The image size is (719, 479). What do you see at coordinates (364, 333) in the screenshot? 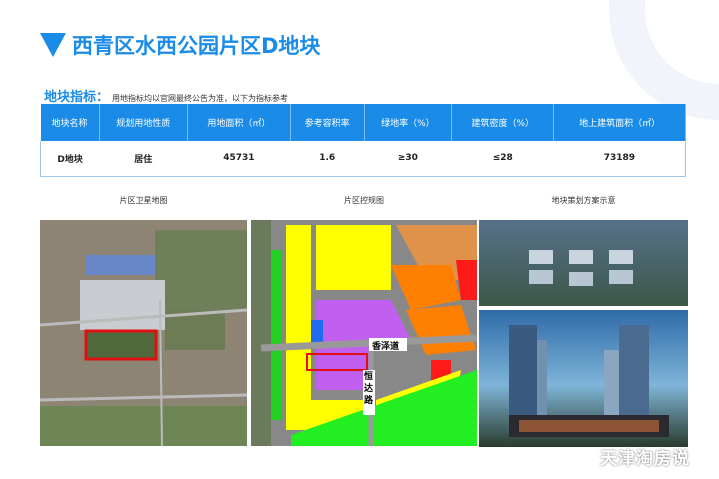
I see `zoning-map-image: 香泽道 恒达路` at bounding box center [364, 333].